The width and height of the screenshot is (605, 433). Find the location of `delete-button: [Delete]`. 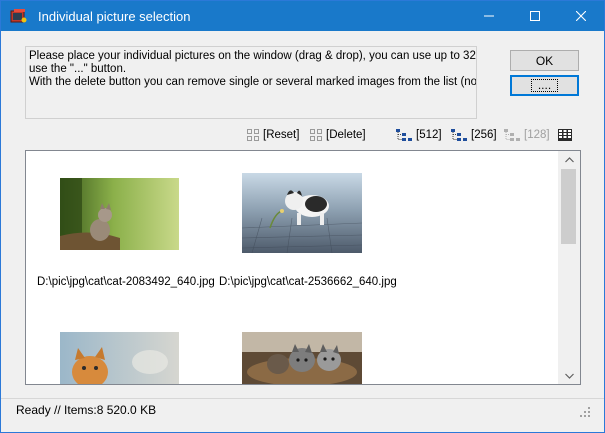

delete-button: [Delete] is located at coordinates (338, 135).